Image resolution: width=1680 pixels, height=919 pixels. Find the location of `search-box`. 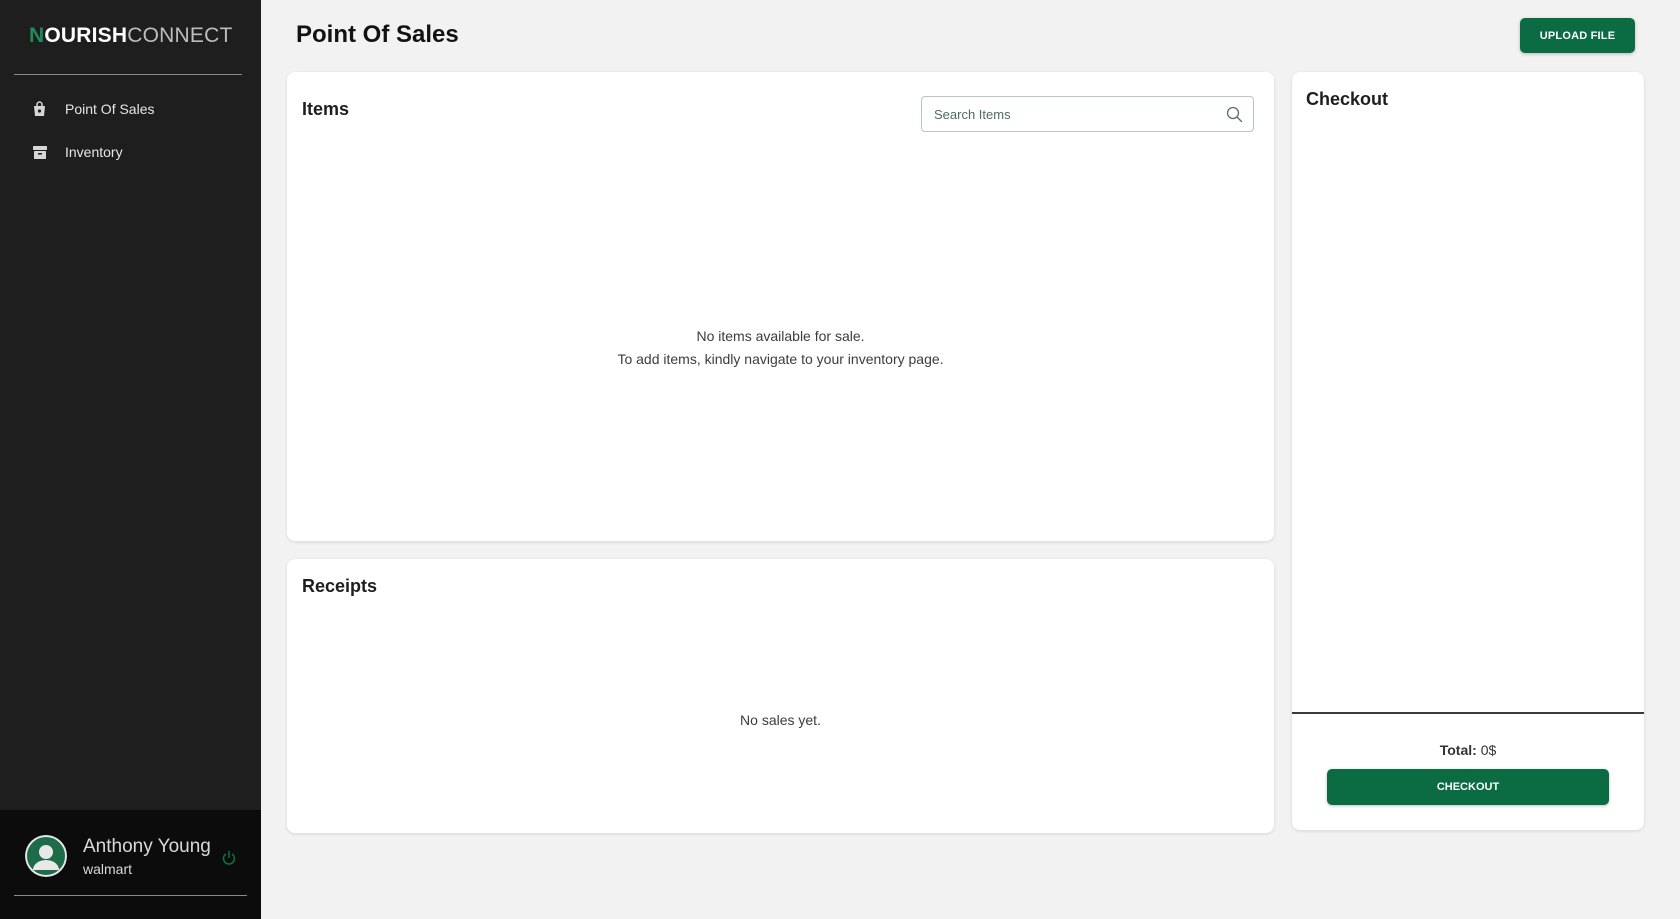

search-box is located at coordinates (1087, 114).